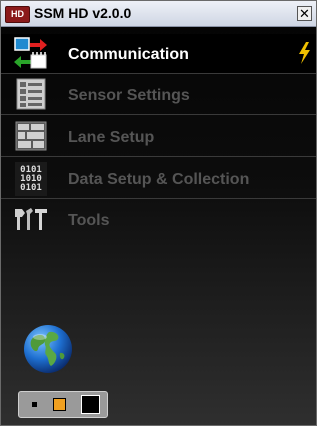 The height and width of the screenshot is (426, 320). I want to click on size-small-button, so click(34, 404).